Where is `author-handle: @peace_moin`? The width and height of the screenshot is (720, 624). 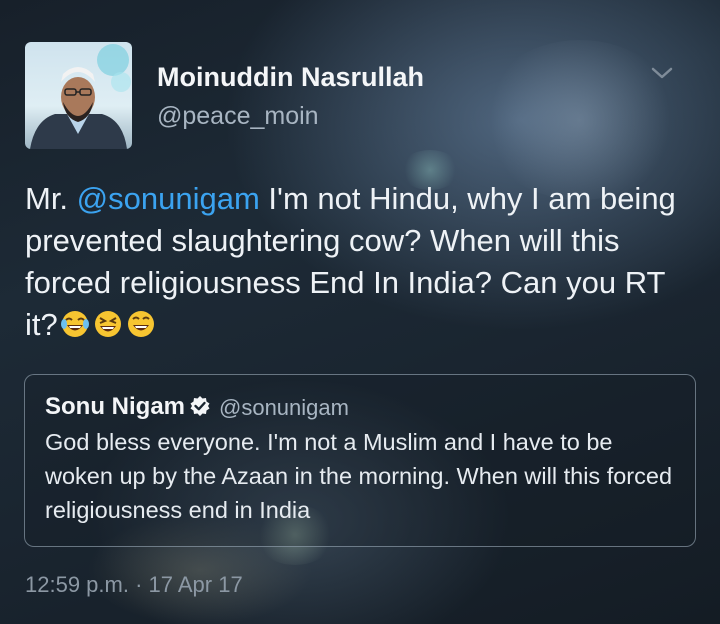
author-handle: @peace_moin is located at coordinates (238, 116).